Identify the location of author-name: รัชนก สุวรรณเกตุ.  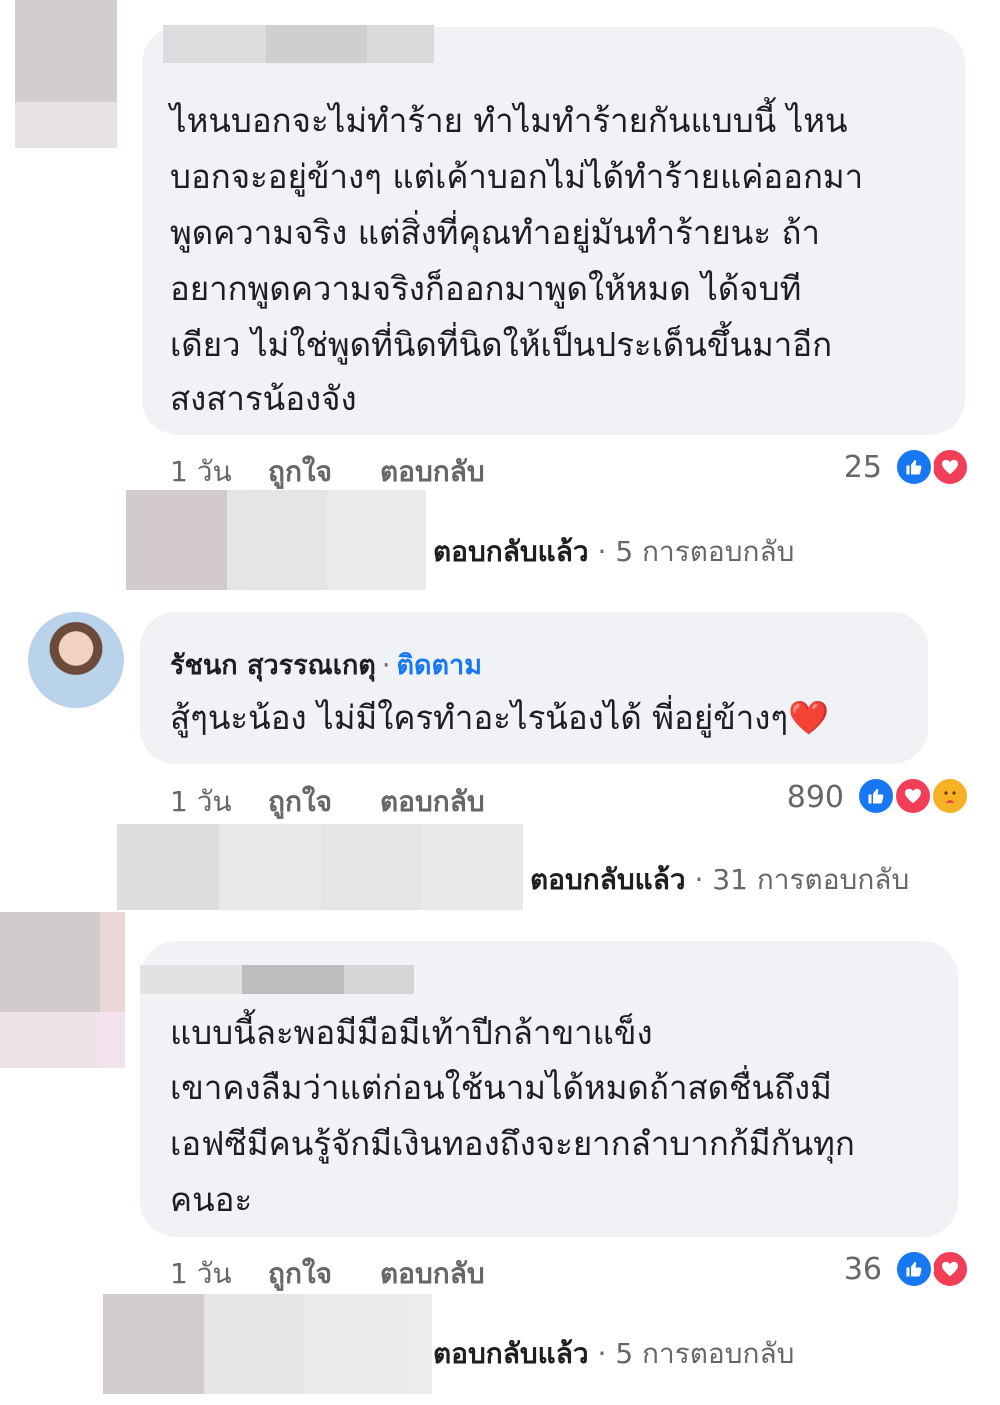
(273, 665).